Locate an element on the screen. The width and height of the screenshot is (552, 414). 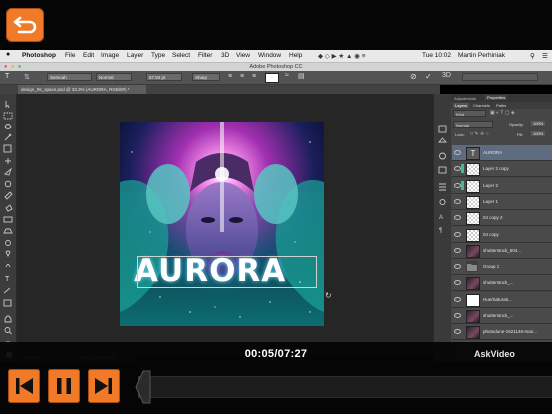
menu-view: View is located at coordinates (243, 55).